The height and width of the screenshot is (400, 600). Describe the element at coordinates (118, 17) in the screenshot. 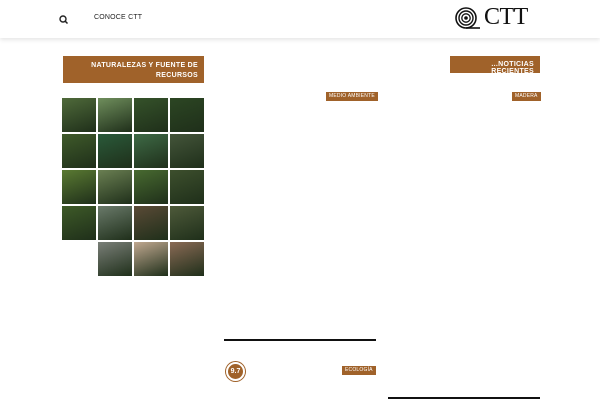

I see `nav-link-conoce-ctt: CONOCE CTT` at that location.